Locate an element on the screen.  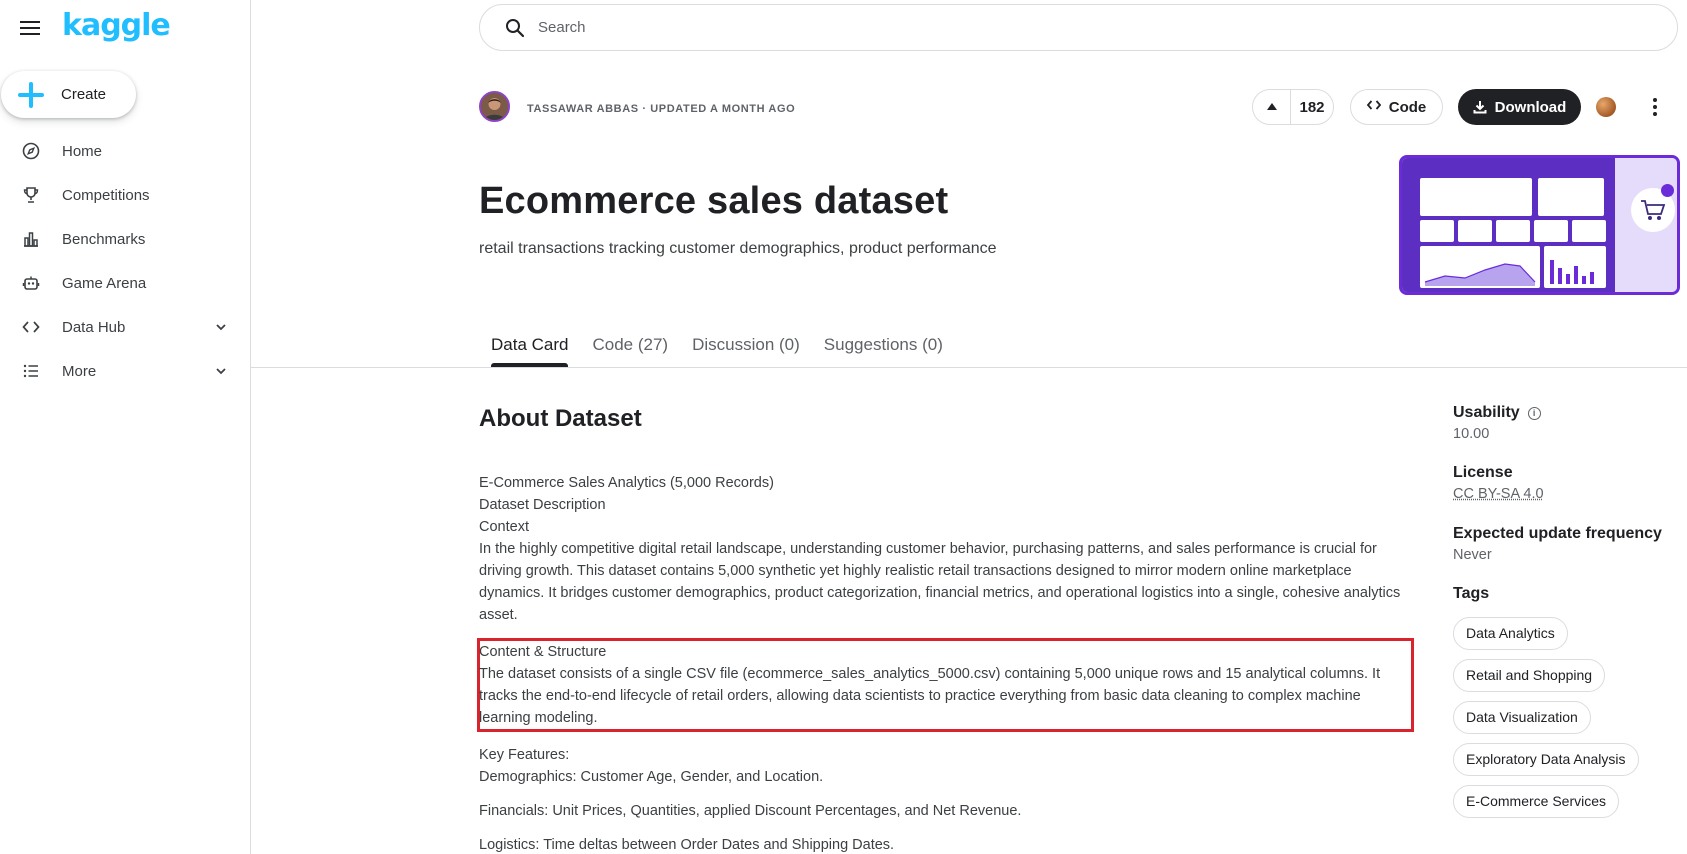
tag-chip: Data Analytics is located at coordinates (1510, 633).